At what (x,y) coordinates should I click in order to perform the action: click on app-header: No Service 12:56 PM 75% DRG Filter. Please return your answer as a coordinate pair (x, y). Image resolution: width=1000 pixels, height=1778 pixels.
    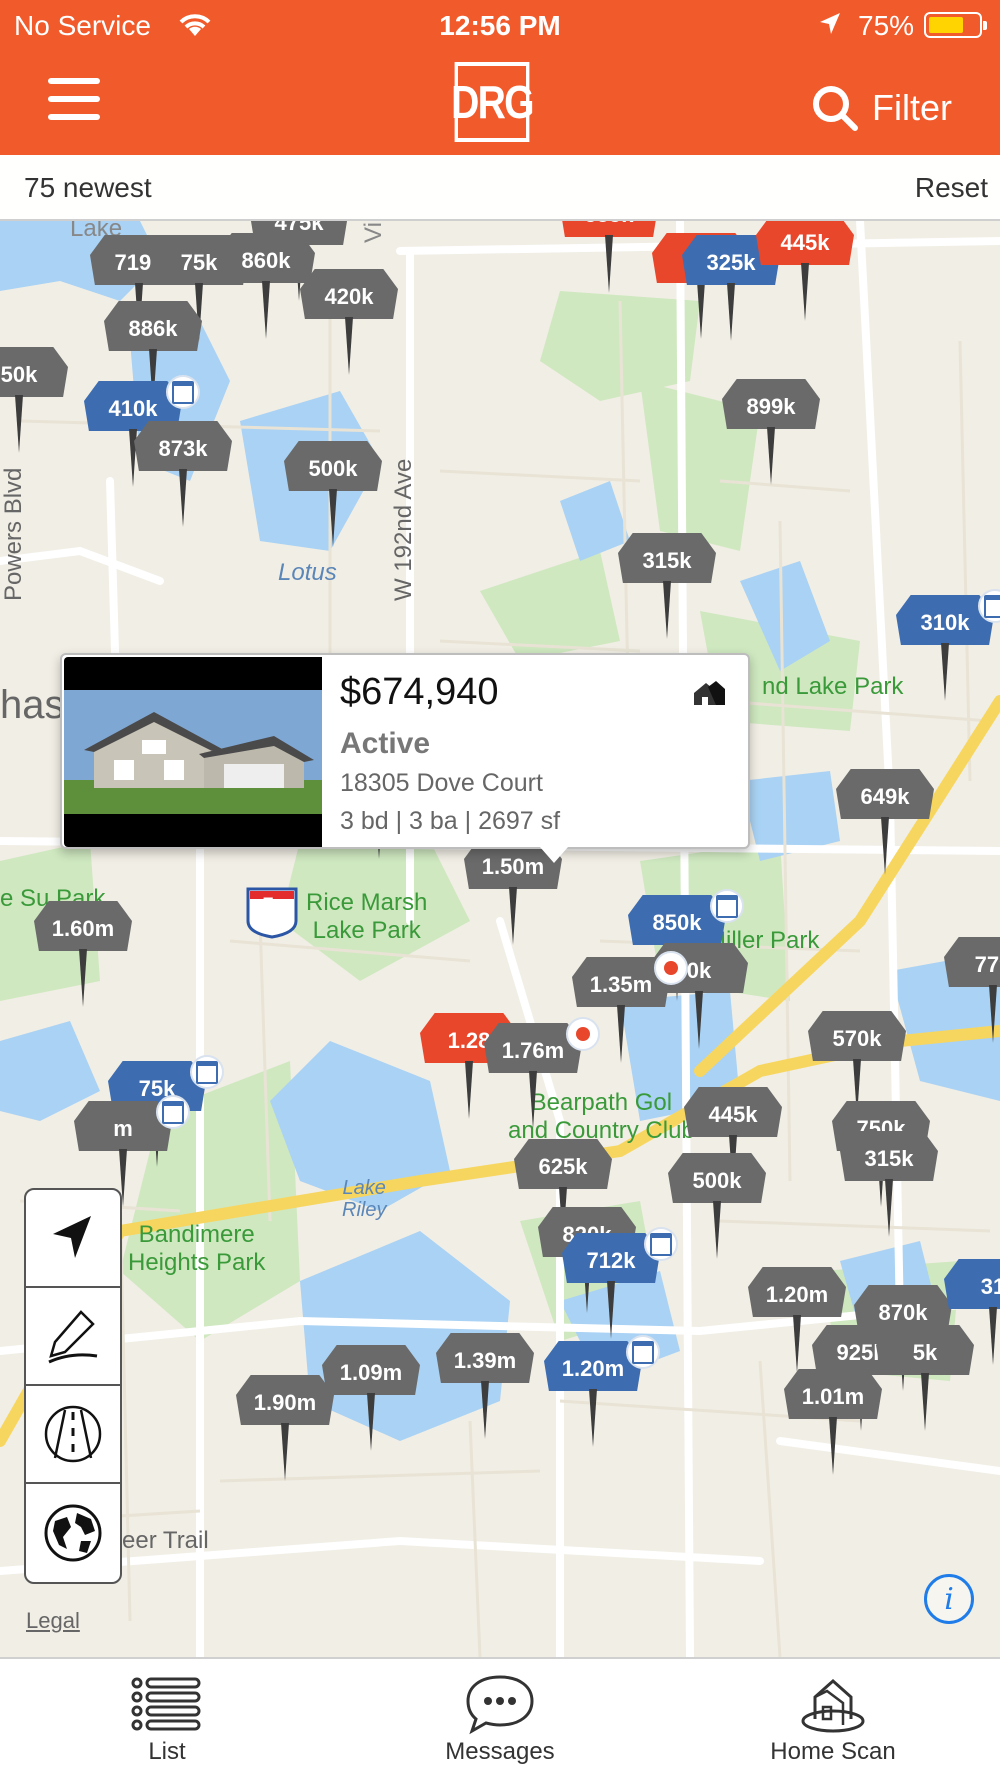
    Looking at the image, I should click on (500, 77).